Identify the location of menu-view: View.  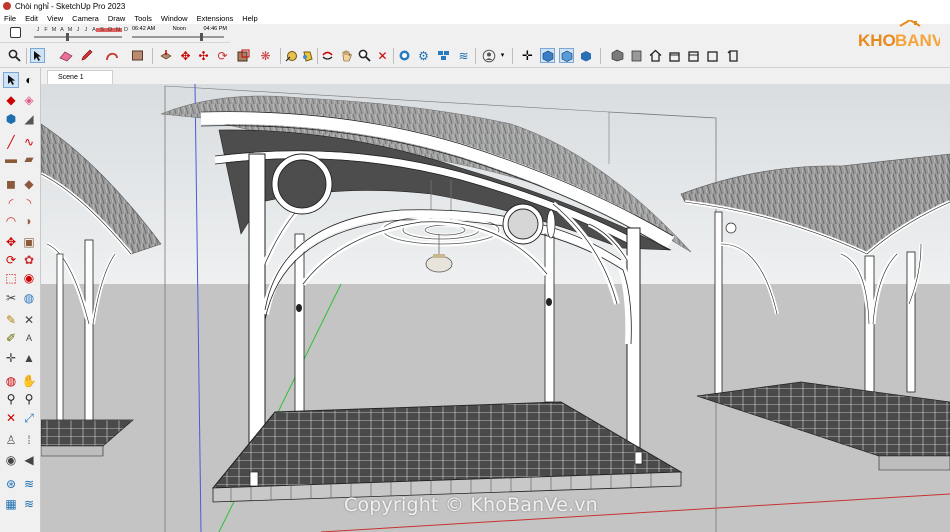
(55, 18).